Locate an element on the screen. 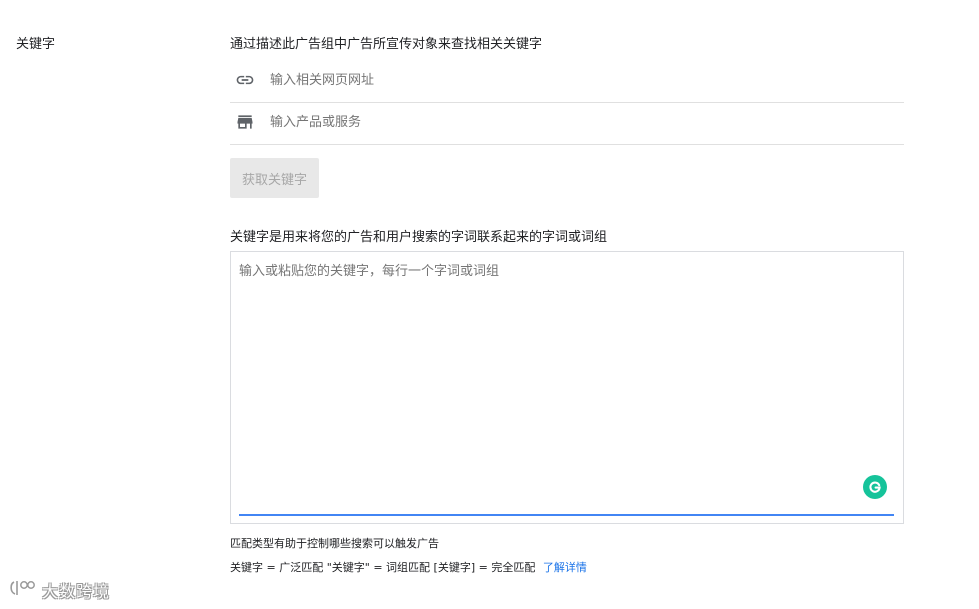 This screenshot has height=609, width=979. store-icon is located at coordinates (245, 122).